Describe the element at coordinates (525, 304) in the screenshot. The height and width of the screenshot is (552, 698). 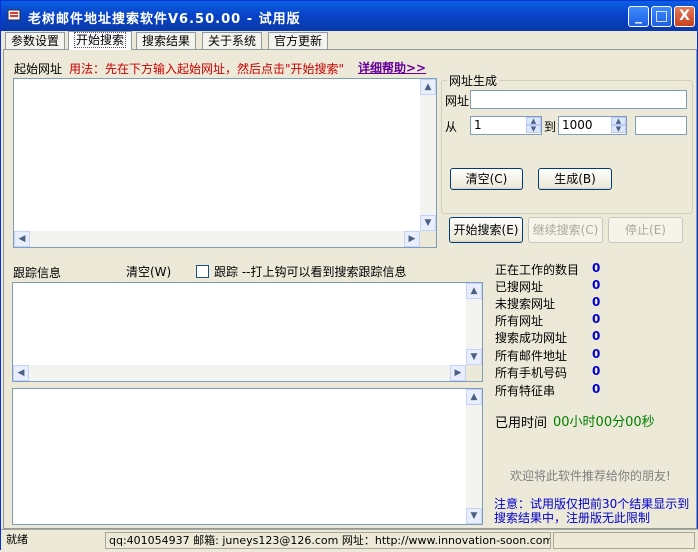
I see `stat-label: 未搜索网址` at that location.